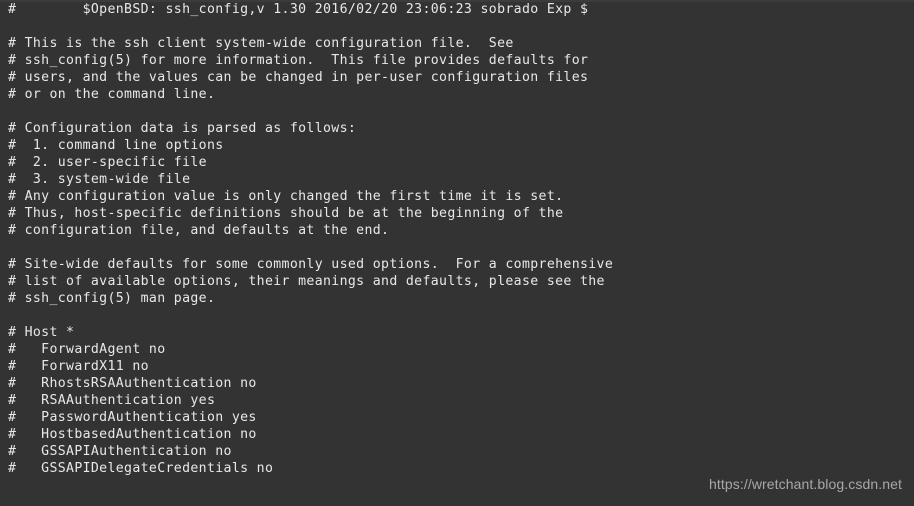 This screenshot has width=914, height=506. I want to click on config-line: # 3. system-wide file, so click(99, 179).